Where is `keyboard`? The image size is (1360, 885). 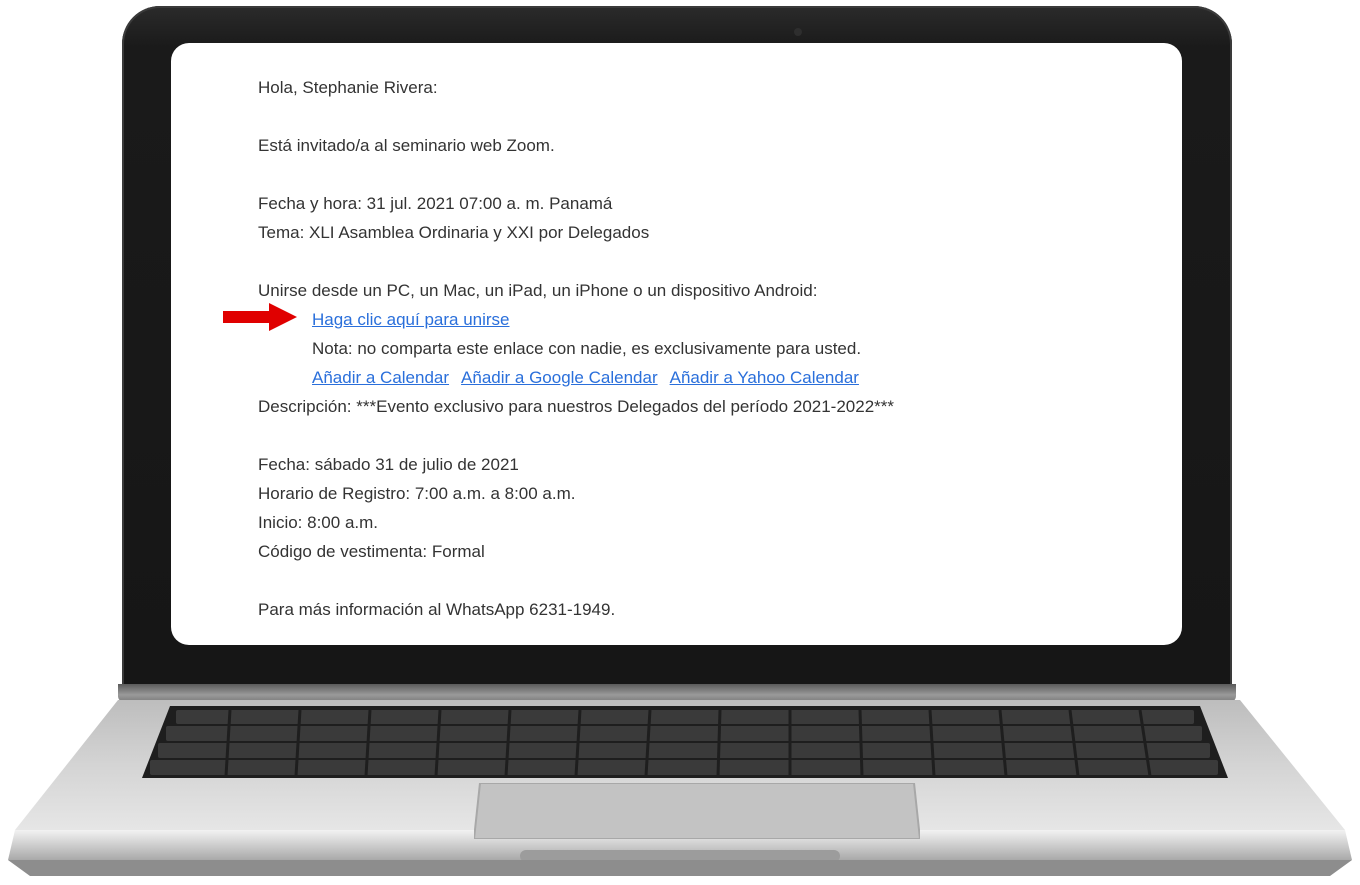
keyboard is located at coordinates (685, 742).